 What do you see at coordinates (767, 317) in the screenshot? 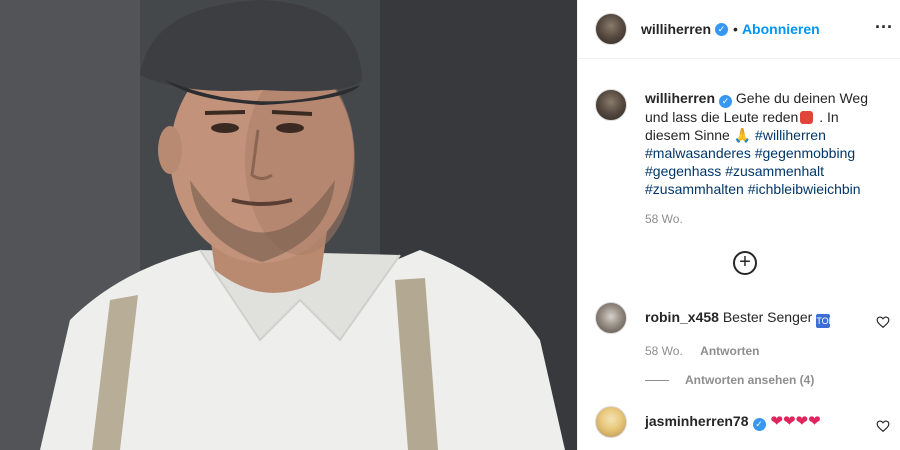
I see `comment-body: Bester Senger` at bounding box center [767, 317].